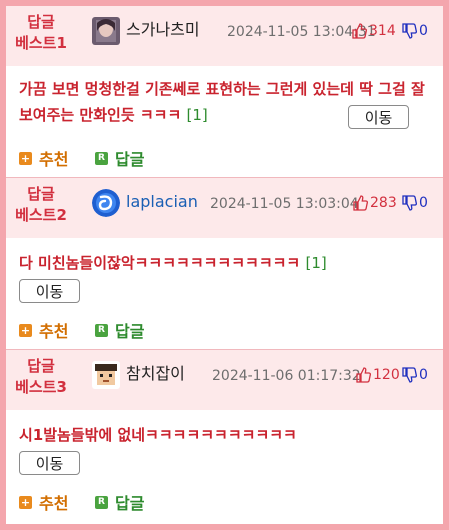 Image resolution: width=449 pixels, height=530 pixels. I want to click on nickname: 스가나츠미, so click(163, 30).